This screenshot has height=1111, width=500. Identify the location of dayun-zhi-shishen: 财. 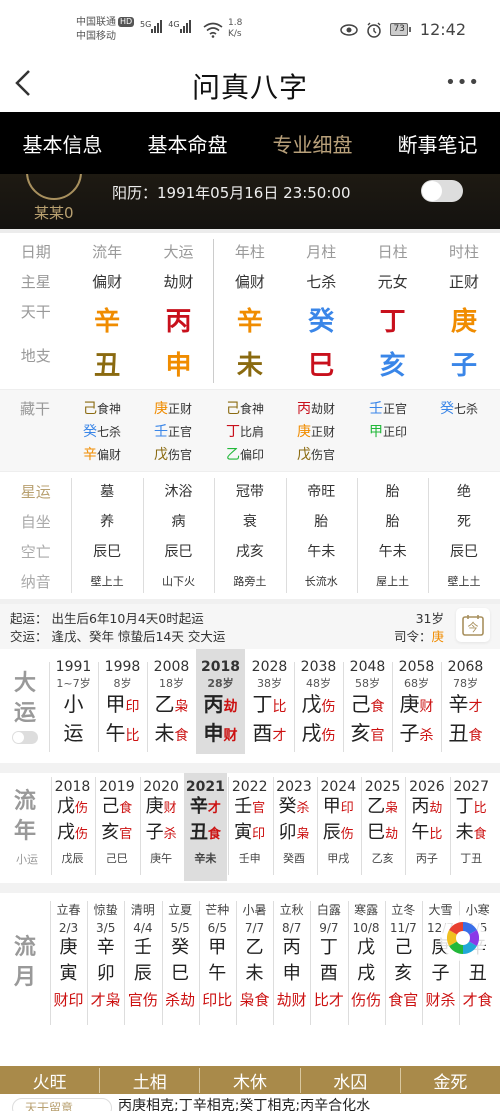
(230, 736).